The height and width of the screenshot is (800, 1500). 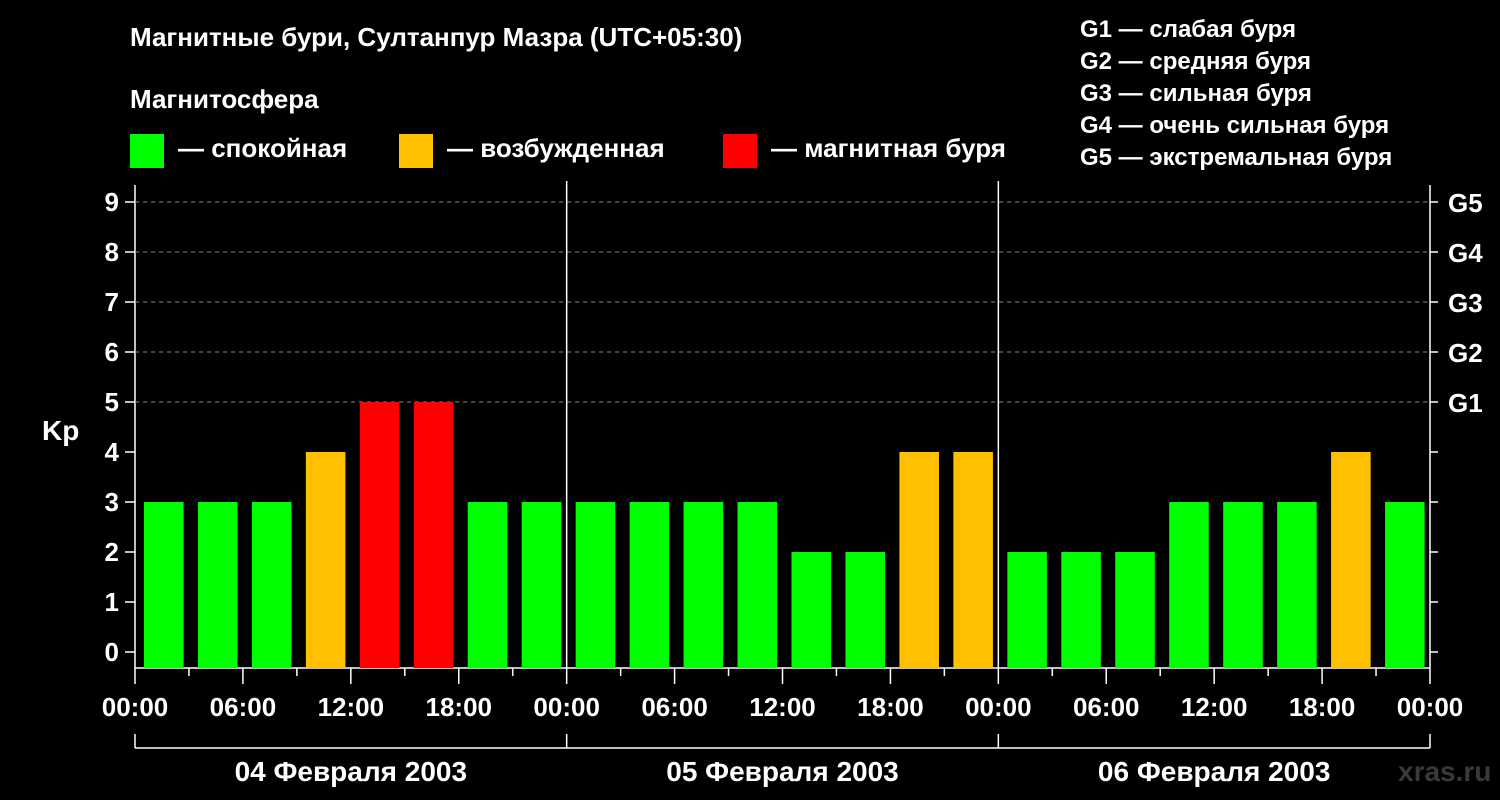 What do you see at coordinates (112, 552) in the screenshot?
I see `y-tick-label: 2` at bounding box center [112, 552].